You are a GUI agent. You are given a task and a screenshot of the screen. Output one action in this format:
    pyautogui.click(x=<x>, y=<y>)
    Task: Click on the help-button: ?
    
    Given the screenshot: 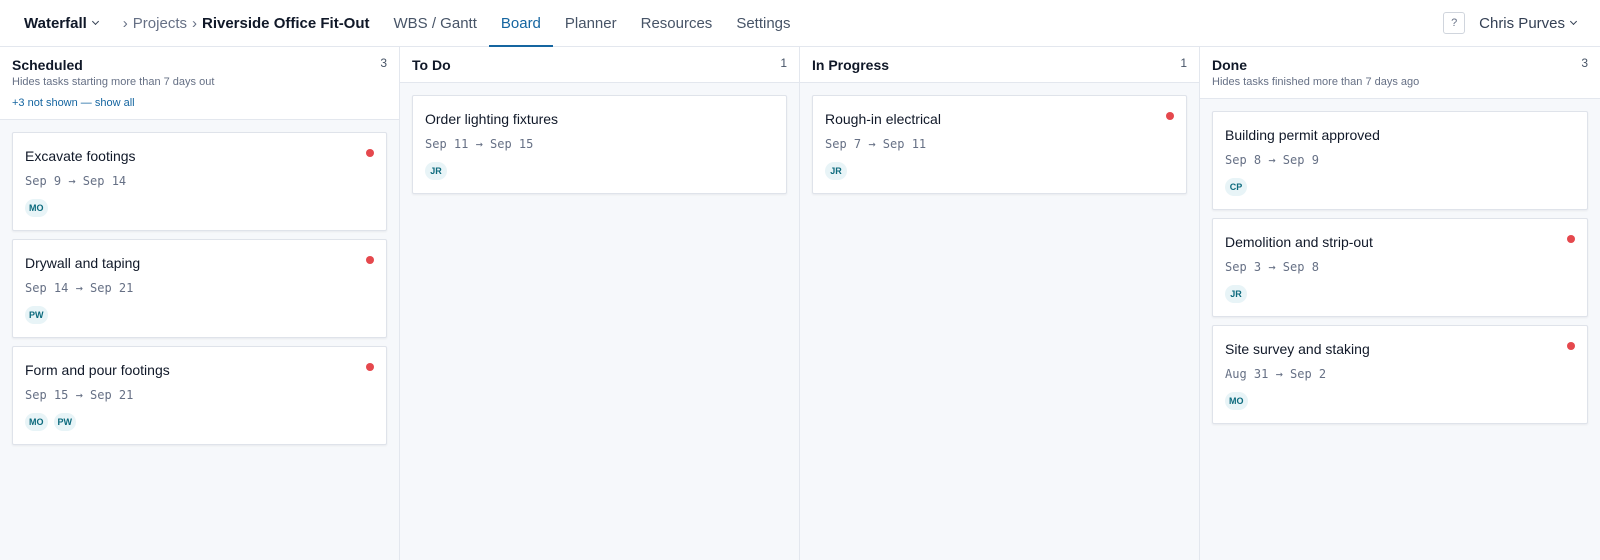 What is the action you would take?
    pyautogui.click(x=1454, y=23)
    